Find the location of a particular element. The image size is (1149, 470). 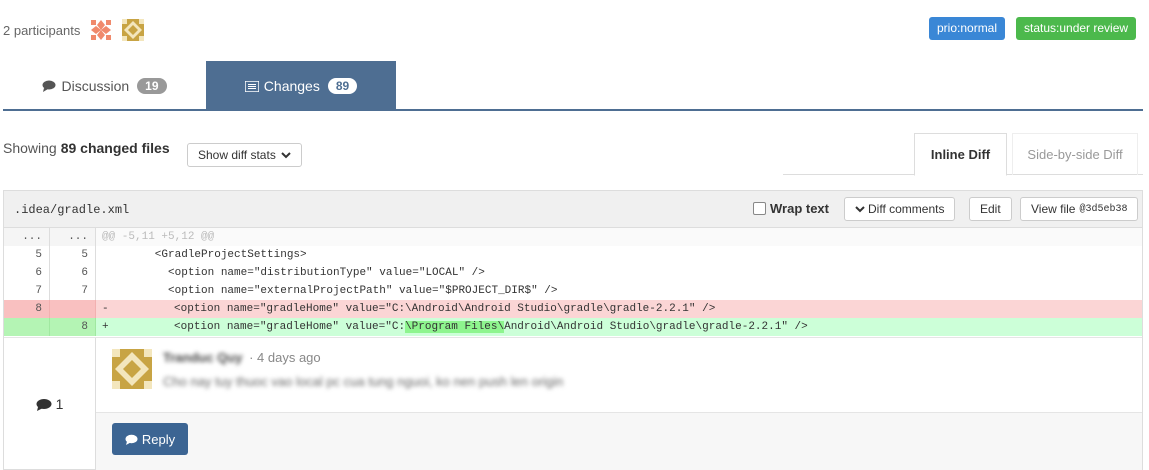

note-author: Tranduc Quy is located at coordinates (202, 357).